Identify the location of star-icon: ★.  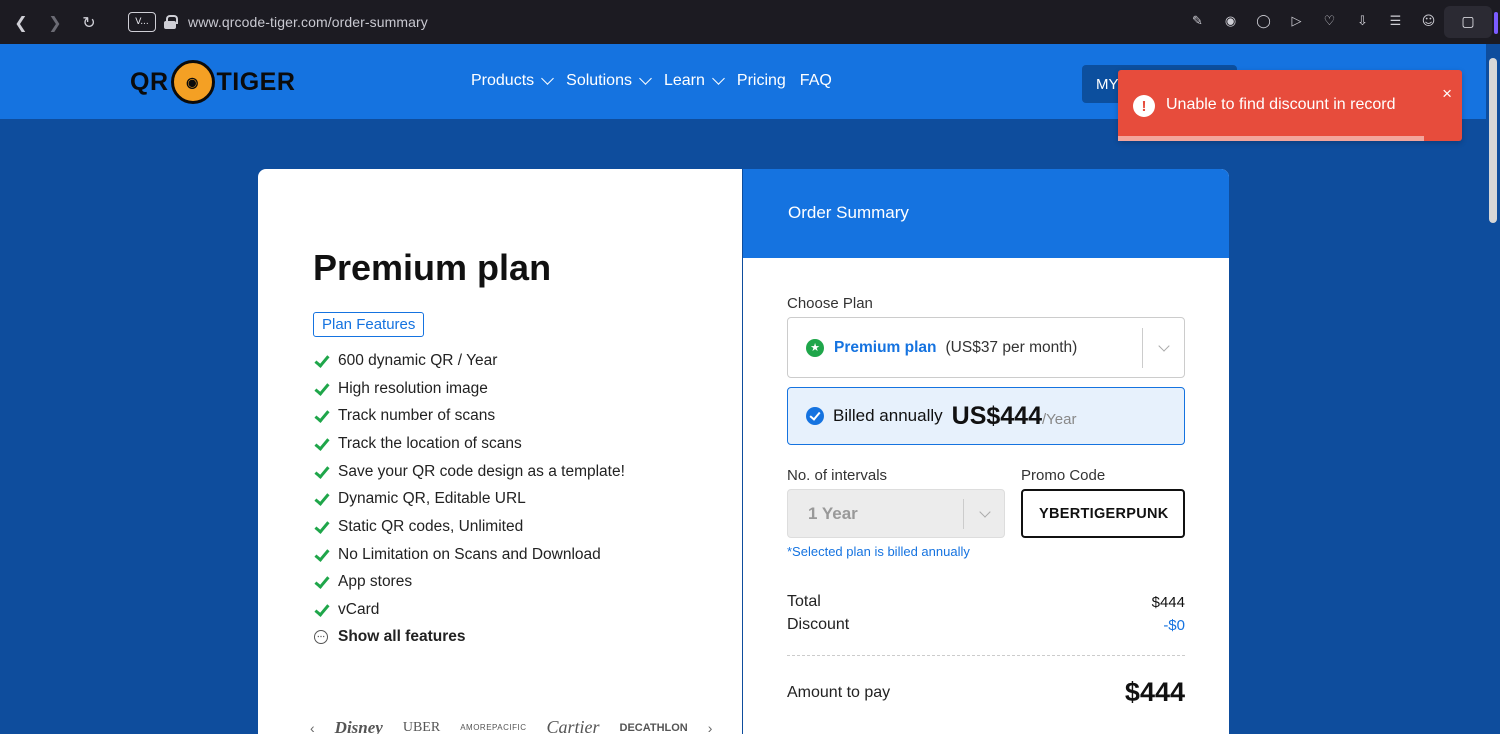
(815, 347).